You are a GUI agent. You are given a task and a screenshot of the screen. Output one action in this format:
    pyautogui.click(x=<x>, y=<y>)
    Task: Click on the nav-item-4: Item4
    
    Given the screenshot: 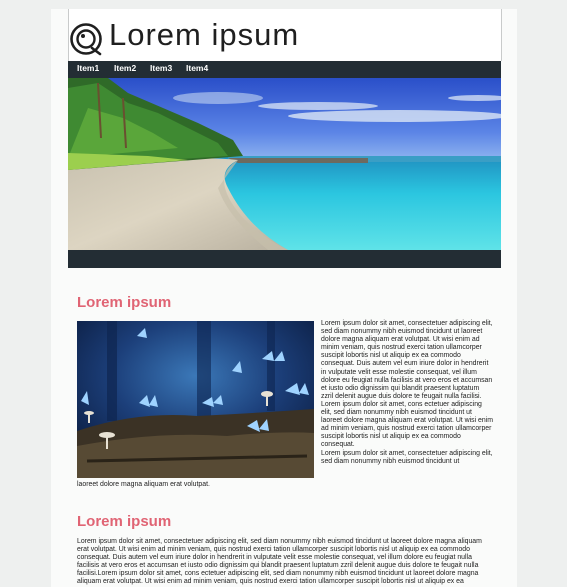 What is the action you would take?
    pyautogui.click(x=197, y=68)
    